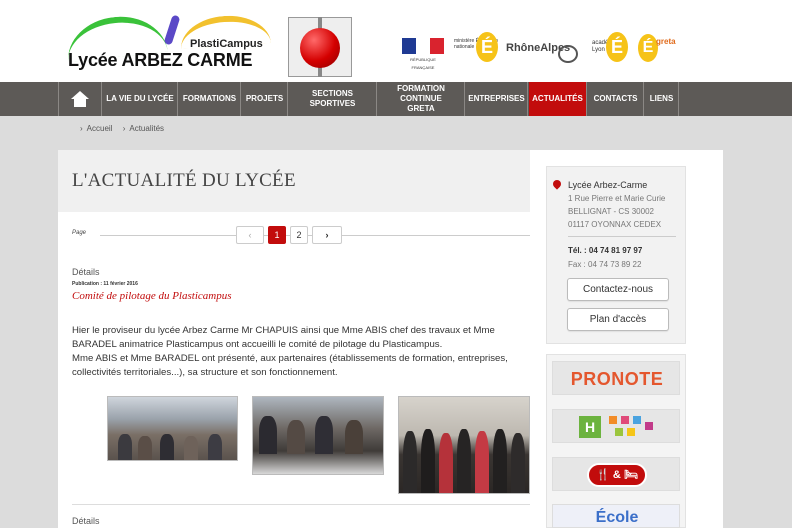 This screenshot has width=792, height=528. What do you see at coordinates (423, 63) in the screenshot?
I see `republique-caption: RÉPUBLIQUE FRANÇAISE` at bounding box center [423, 63].